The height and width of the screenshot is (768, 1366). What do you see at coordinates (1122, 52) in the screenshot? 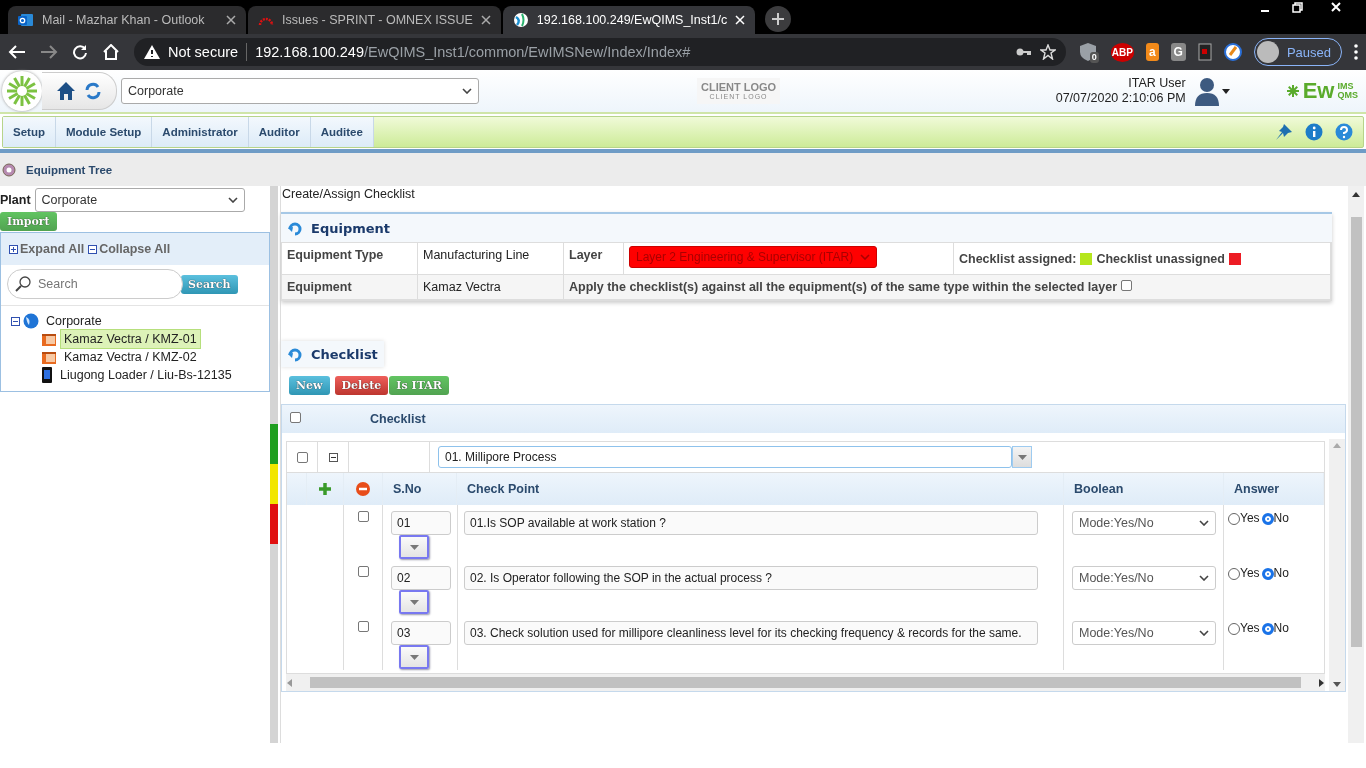
I see `adblock-extension: ABP` at bounding box center [1122, 52].